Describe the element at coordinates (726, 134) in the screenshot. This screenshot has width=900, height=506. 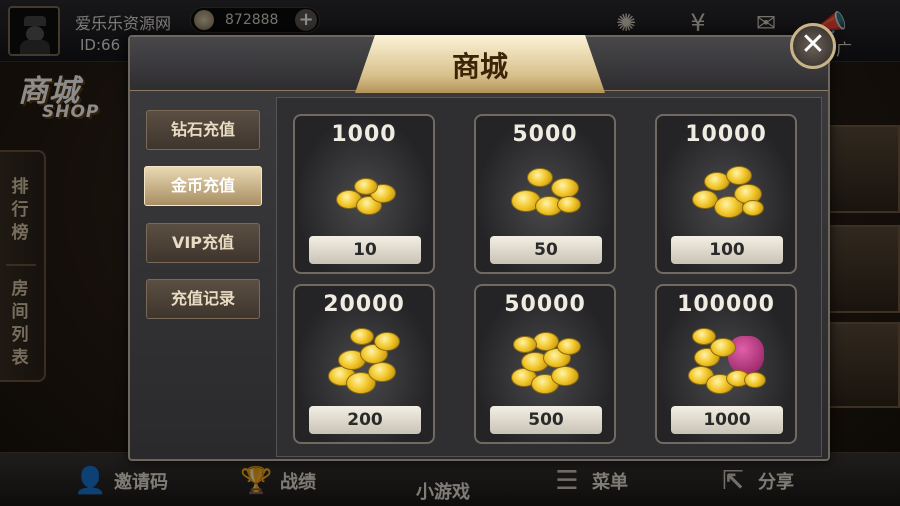
I see `package-amount: 10000` at that location.